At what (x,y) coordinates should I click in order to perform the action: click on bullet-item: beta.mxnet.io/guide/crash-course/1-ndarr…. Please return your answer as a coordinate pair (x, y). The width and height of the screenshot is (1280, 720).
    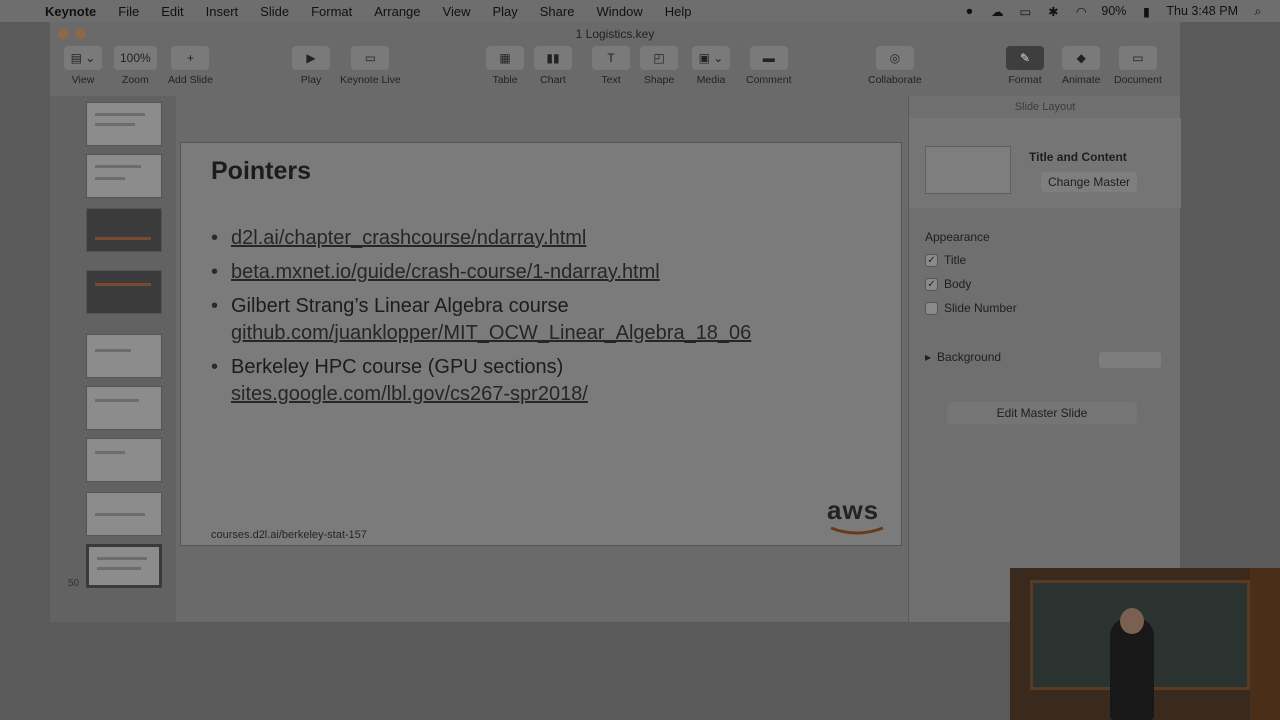
    Looking at the image, I should click on (481, 272).